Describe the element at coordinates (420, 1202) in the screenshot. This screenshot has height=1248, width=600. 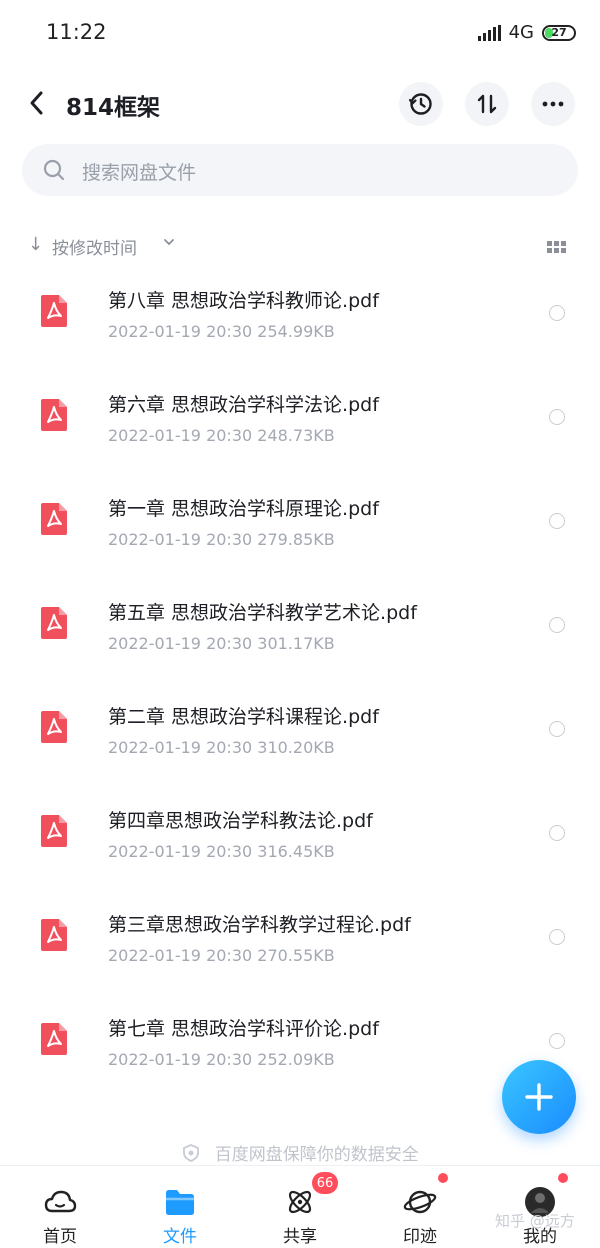
I see `planet-icon` at that location.